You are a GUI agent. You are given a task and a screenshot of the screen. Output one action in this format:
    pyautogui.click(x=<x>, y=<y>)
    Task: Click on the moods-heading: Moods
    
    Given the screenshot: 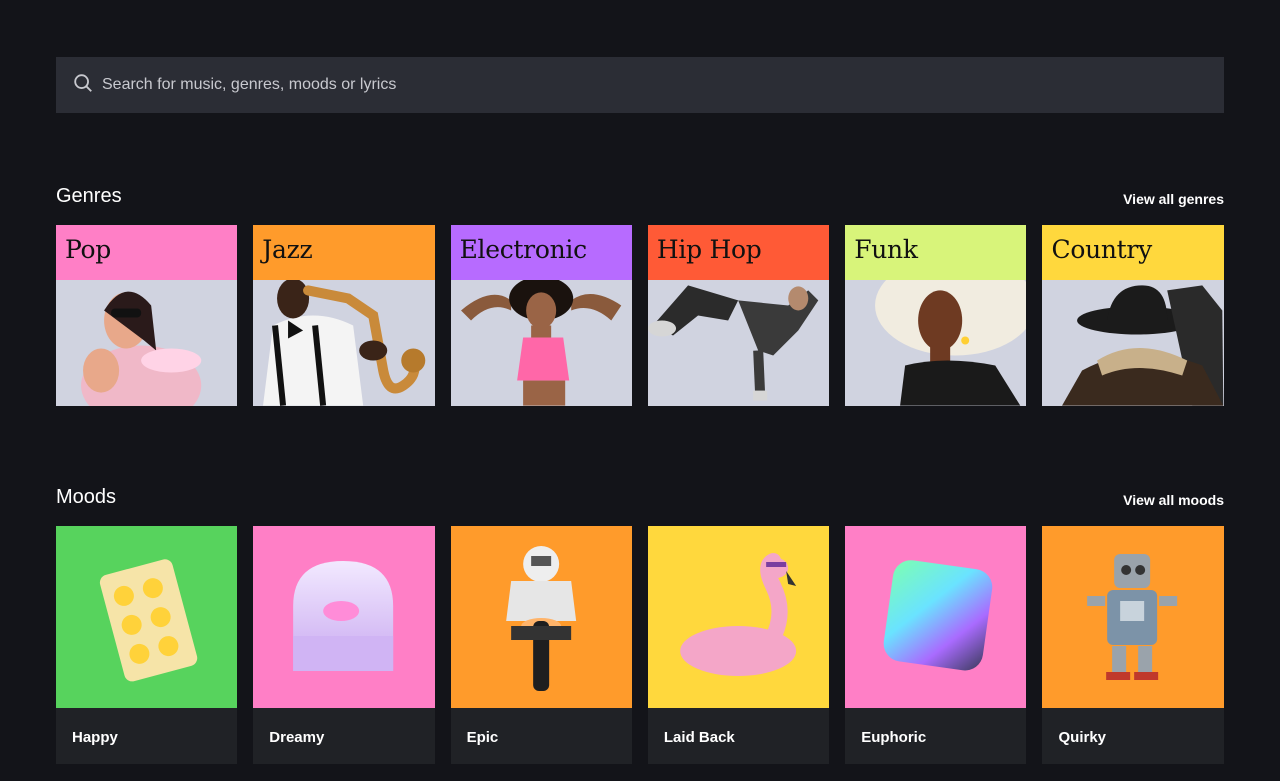 What is the action you would take?
    pyautogui.click(x=86, y=497)
    